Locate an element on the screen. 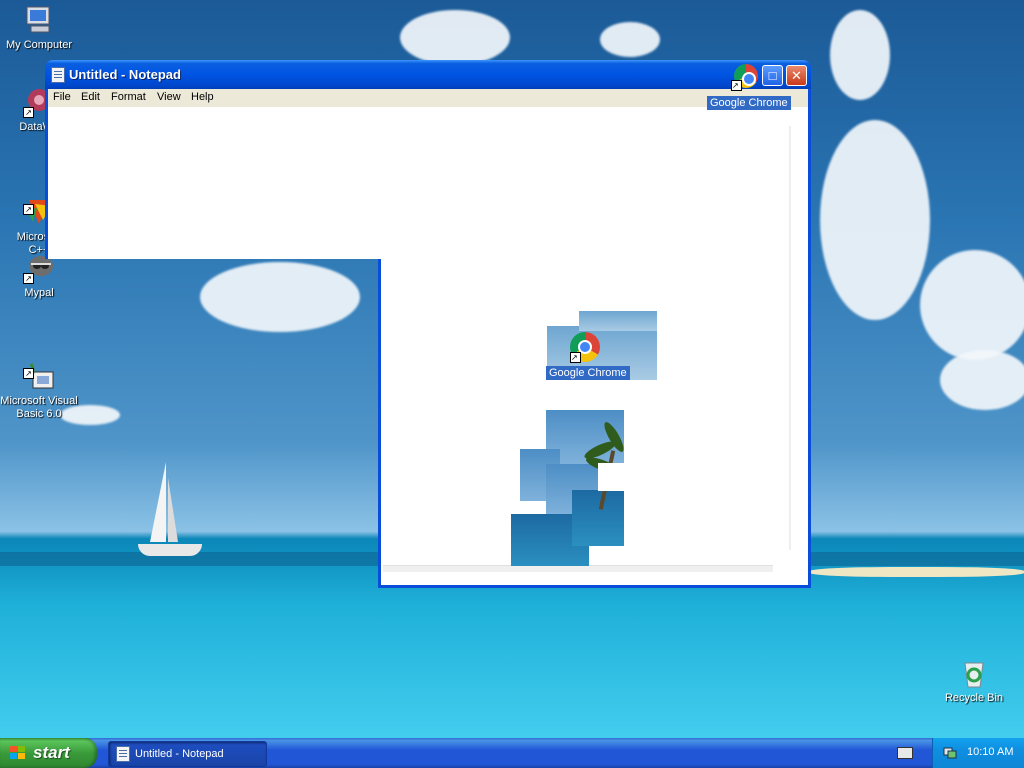 The image size is (1024, 768). menu-bar: File Edit Format View Help is located at coordinates (428, 98).